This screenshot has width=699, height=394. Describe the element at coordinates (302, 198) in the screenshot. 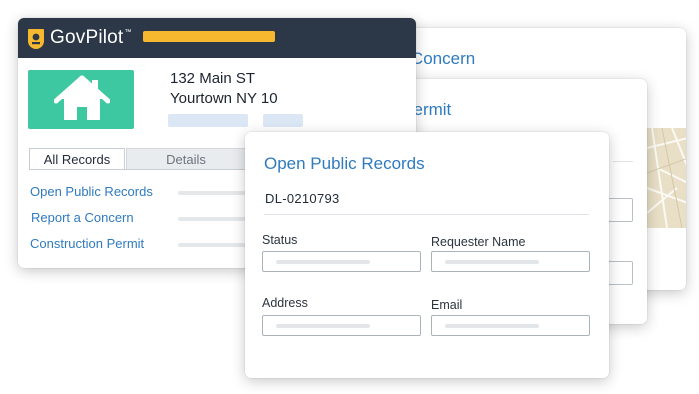

I see `record-id: DL-0210793` at that location.